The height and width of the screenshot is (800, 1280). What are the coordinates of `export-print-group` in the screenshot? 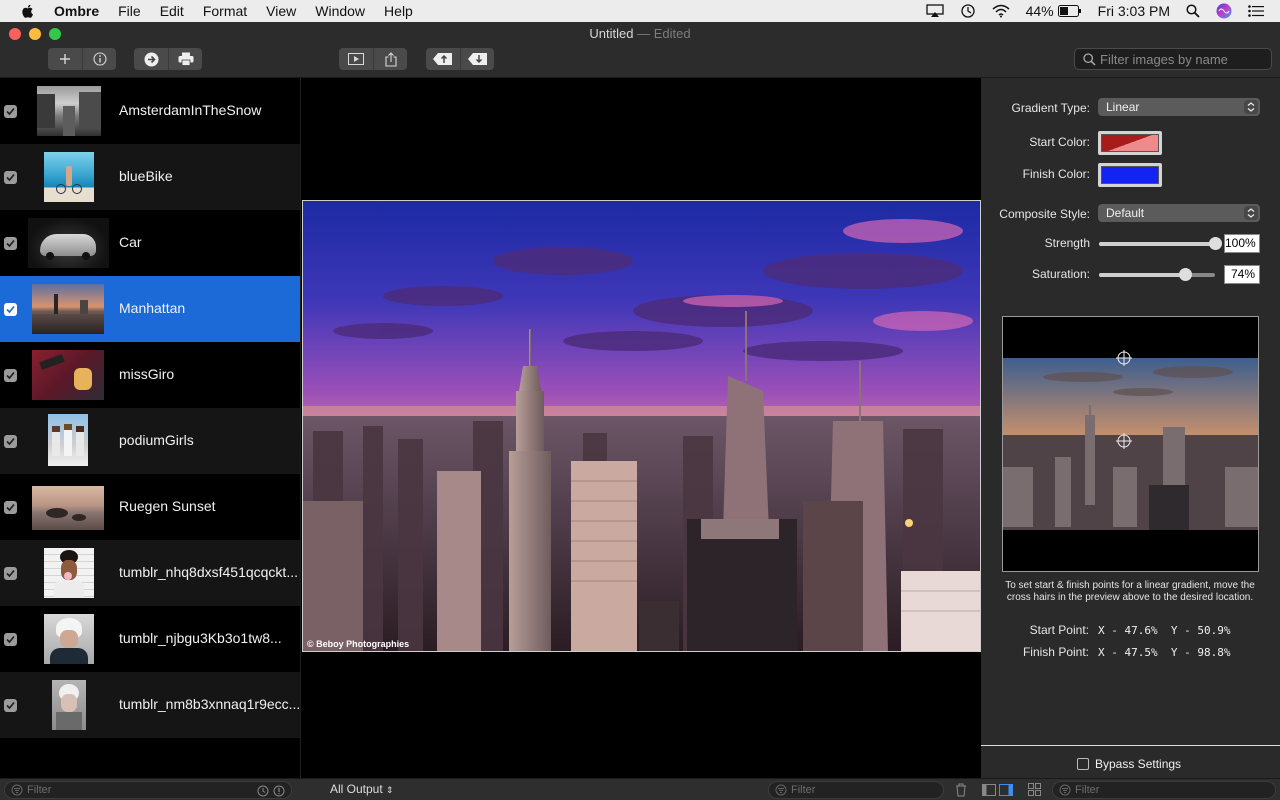 It's located at (168, 59).